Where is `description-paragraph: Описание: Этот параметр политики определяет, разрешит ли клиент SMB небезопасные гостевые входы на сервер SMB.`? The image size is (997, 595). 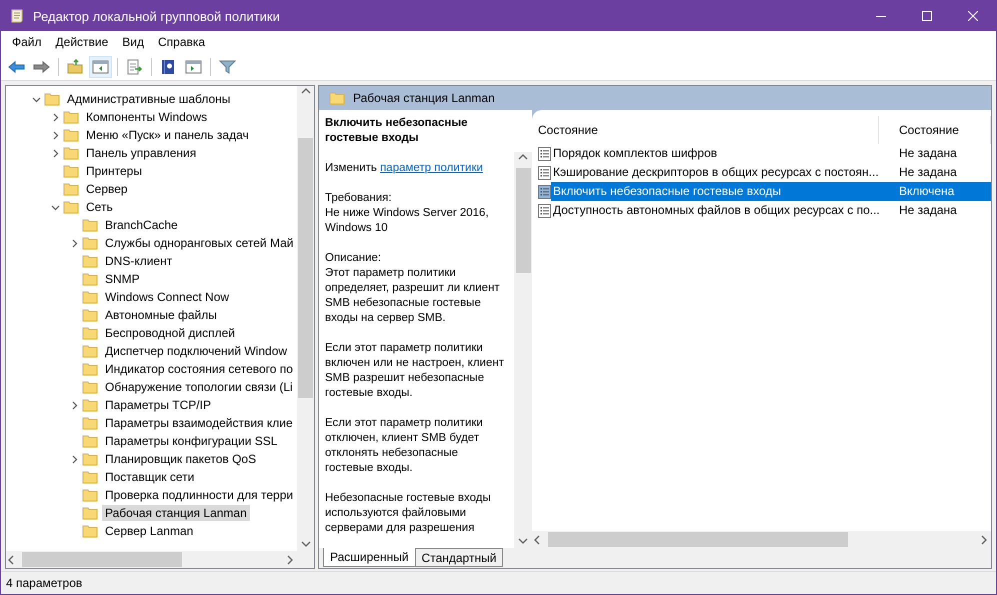
description-paragraph: Описание: Этот параметр политики определяет, разрешит ли клиент SMB небезопасные гостевые входы на сервер SMB. is located at coordinates (413, 288).